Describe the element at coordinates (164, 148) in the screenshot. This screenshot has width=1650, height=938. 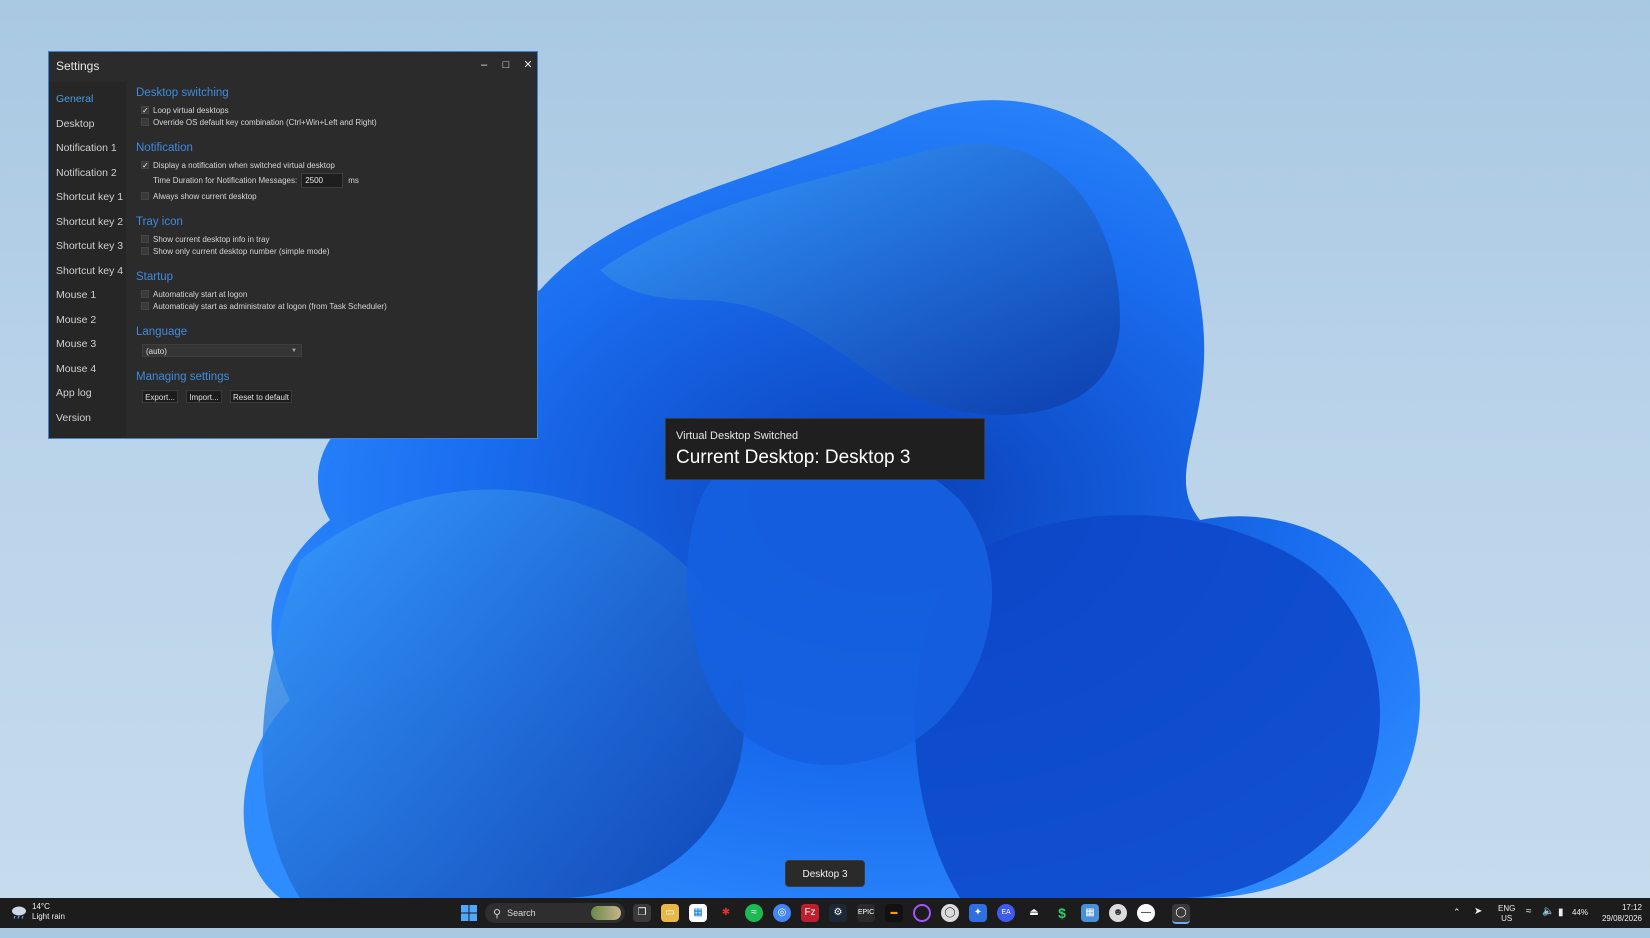
I see `section-notification: Notification` at that location.